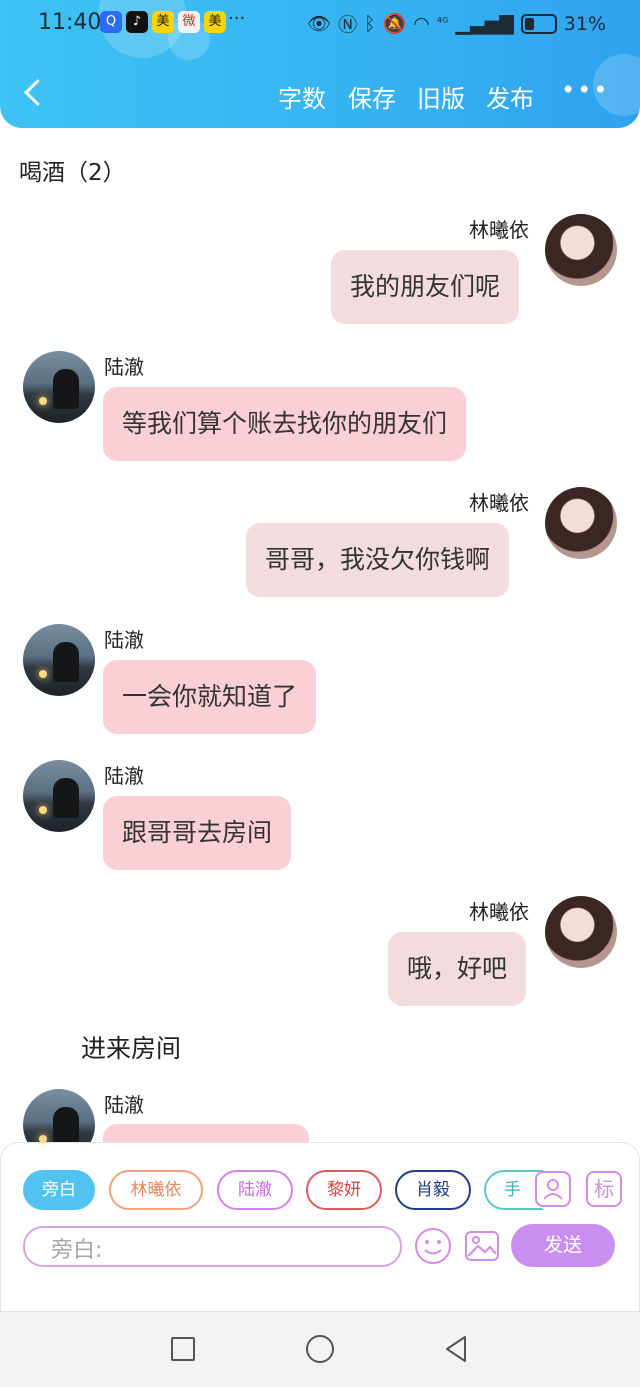 This screenshot has width=640, height=1387. Describe the element at coordinates (425, 287) in the screenshot. I see `message-bubble: 我的朋友们呢` at that location.